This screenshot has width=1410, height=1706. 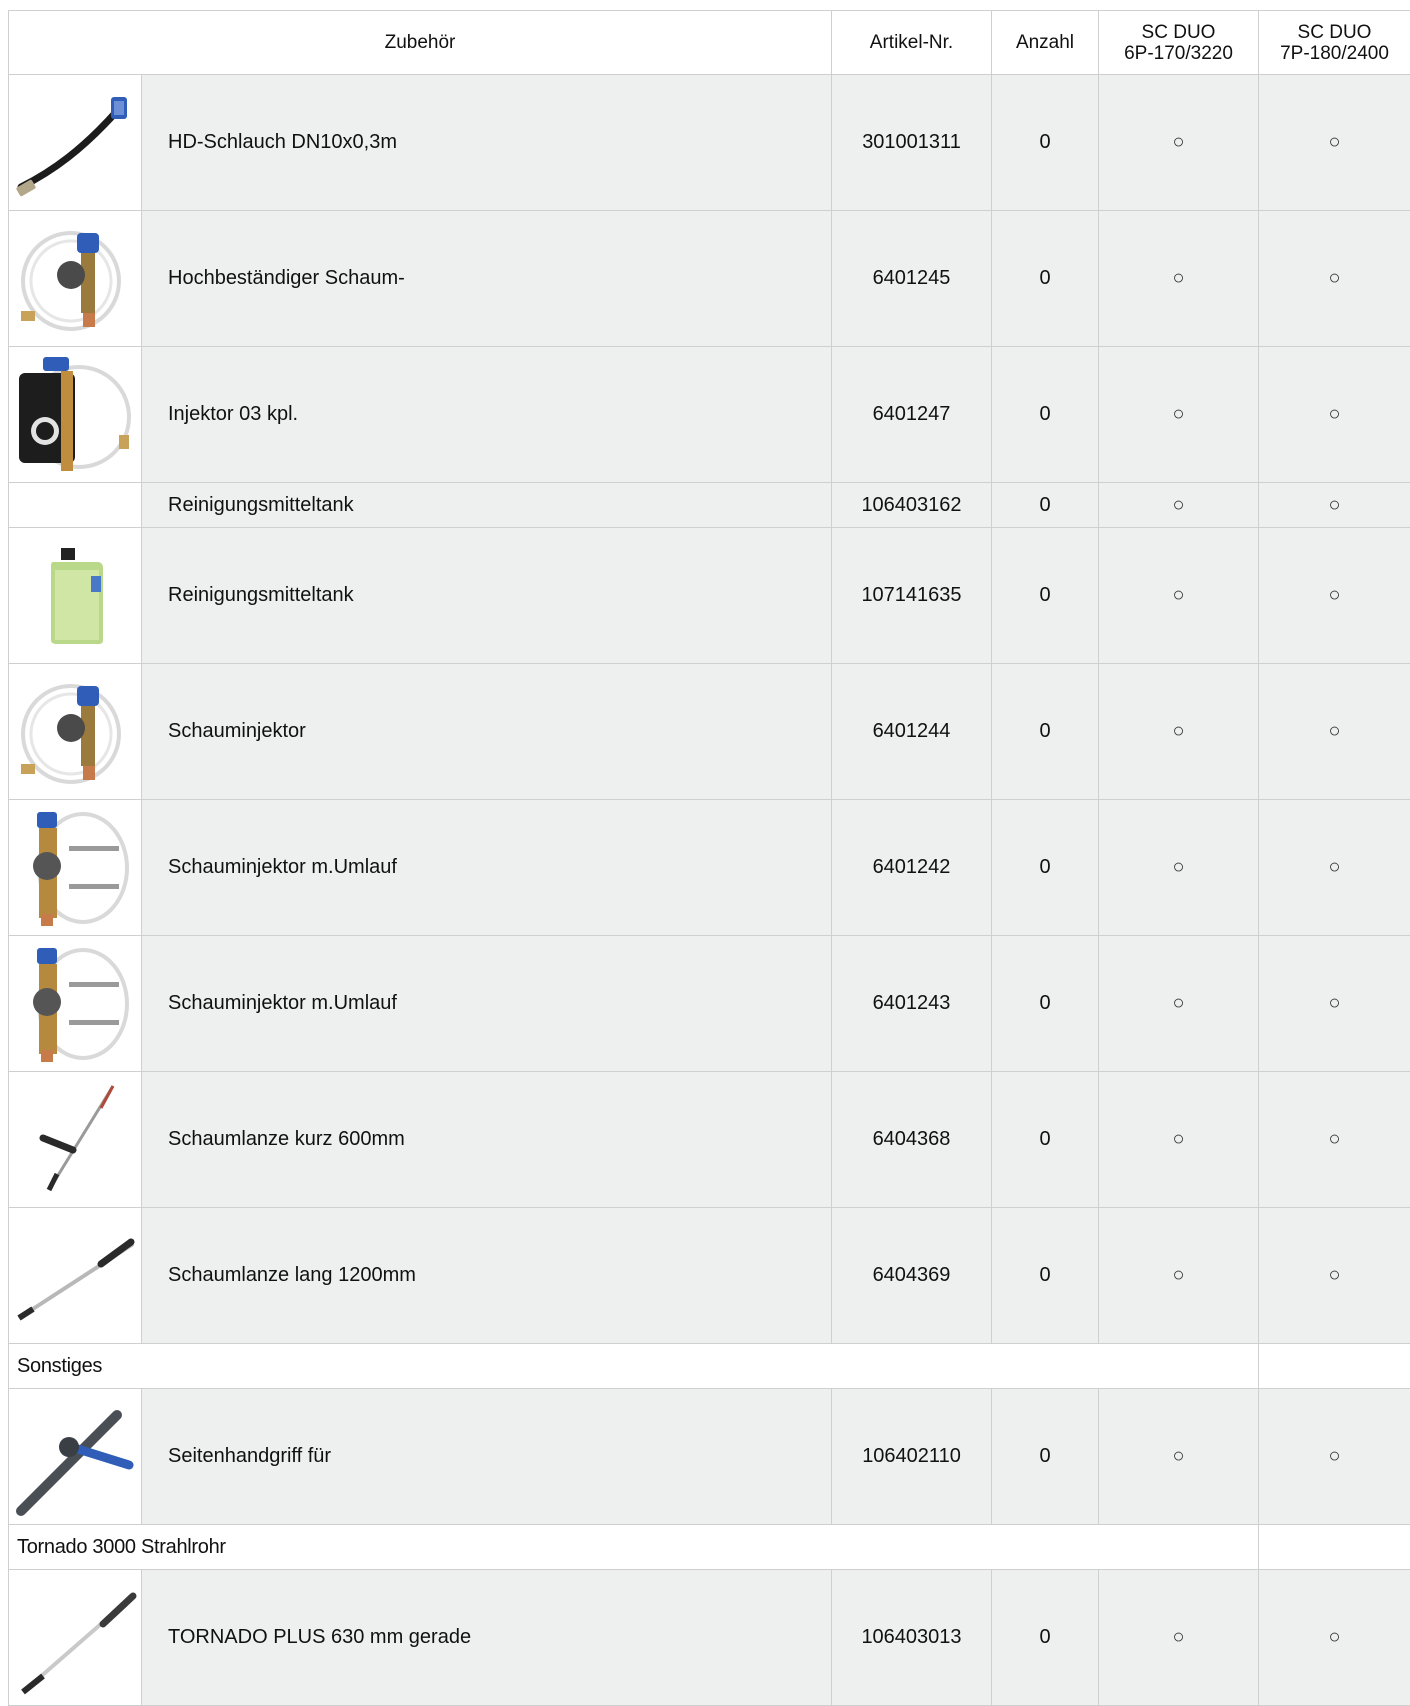 What do you see at coordinates (75, 415) in the screenshot?
I see `injector-icon` at bounding box center [75, 415].